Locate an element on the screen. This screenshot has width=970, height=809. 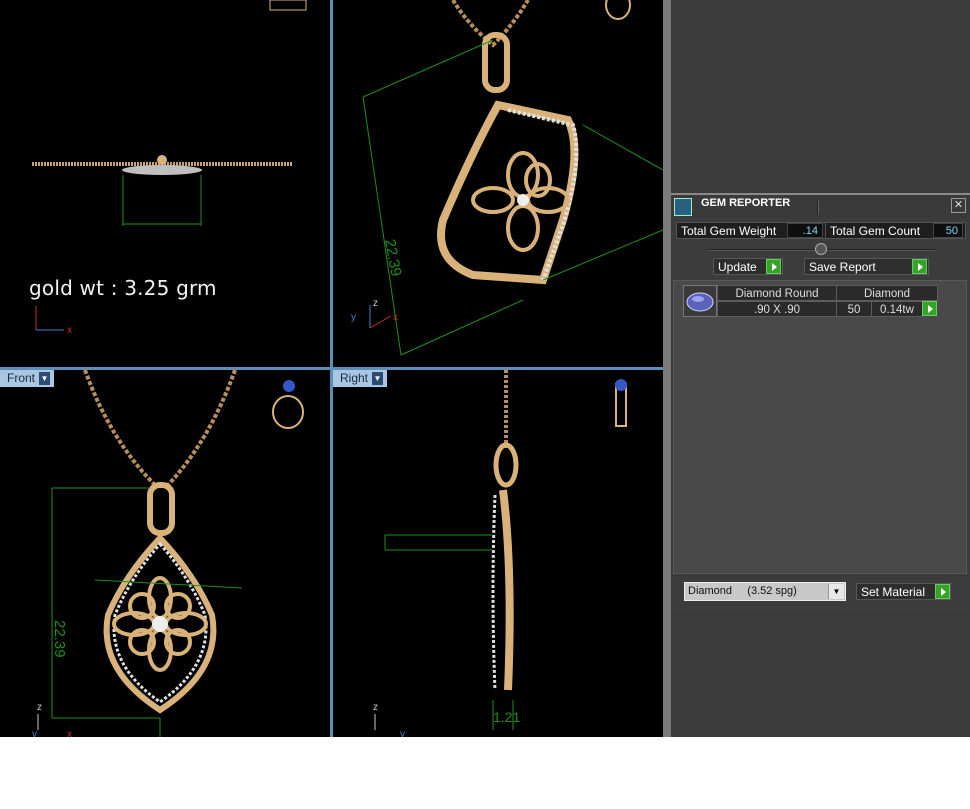
right-view-dropdown: Right ▼ is located at coordinates (360, 378).